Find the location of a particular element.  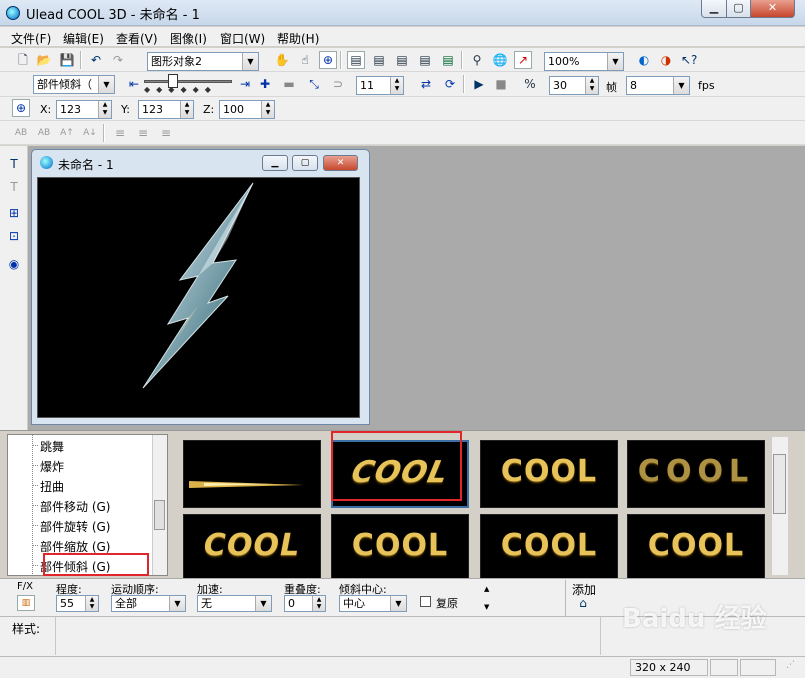

first-frame-icon: ⇤ is located at coordinates (134, 84).